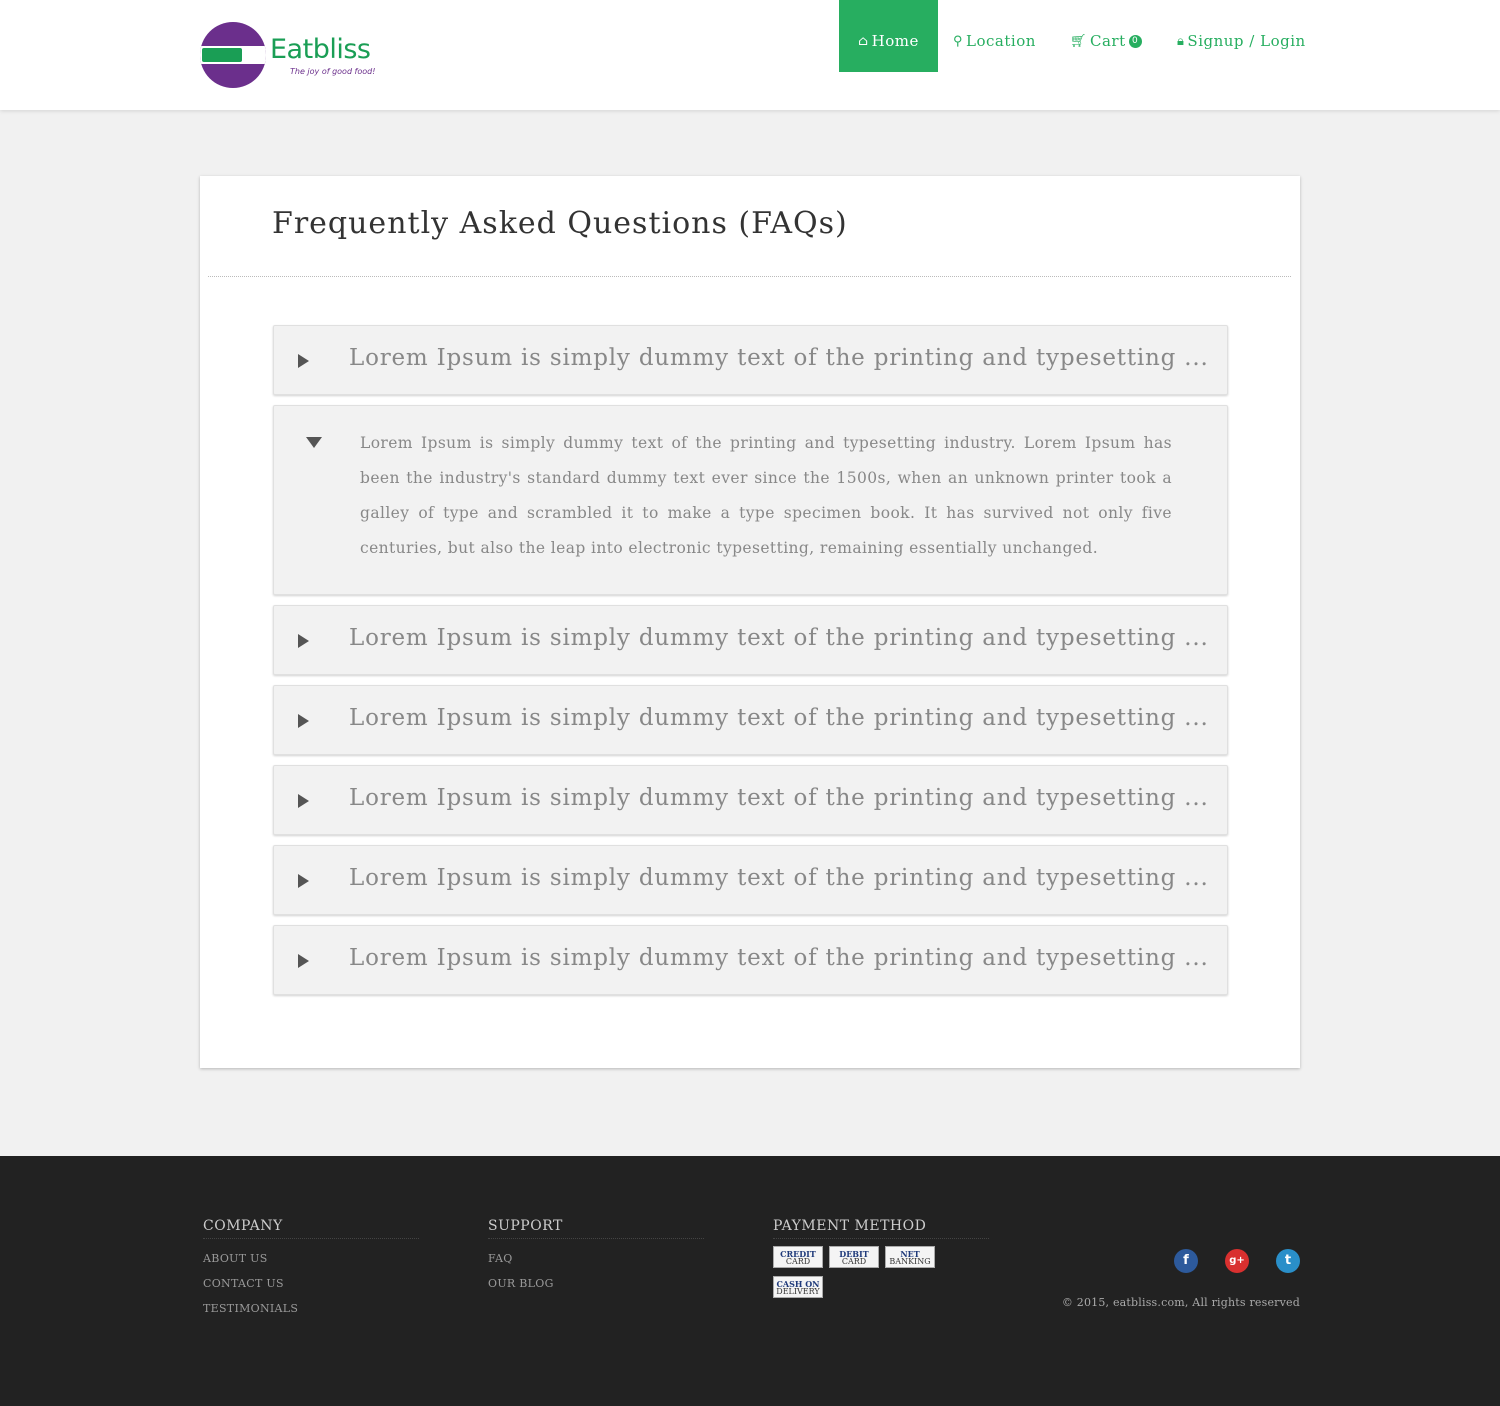 The image size is (1500, 1406). What do you see at coordinates (596, 1228) in the screenshot?
I see `footer-support-heading: SUPPORT` at bounding box center [596, 1228].